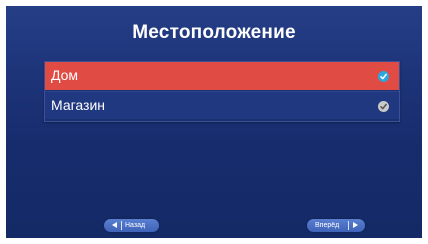 The height and width of the screenshot is (244, 428). What do you see at coordinates (114, 225) in the screenshot?
I see `arrow-left-icon` at bounding box center [114, 225].